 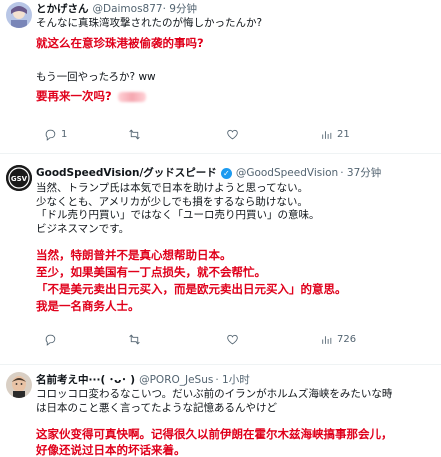 I want to click on display-name: GoodSpeedVision/グッドスピード, so click(x=126, y=173).